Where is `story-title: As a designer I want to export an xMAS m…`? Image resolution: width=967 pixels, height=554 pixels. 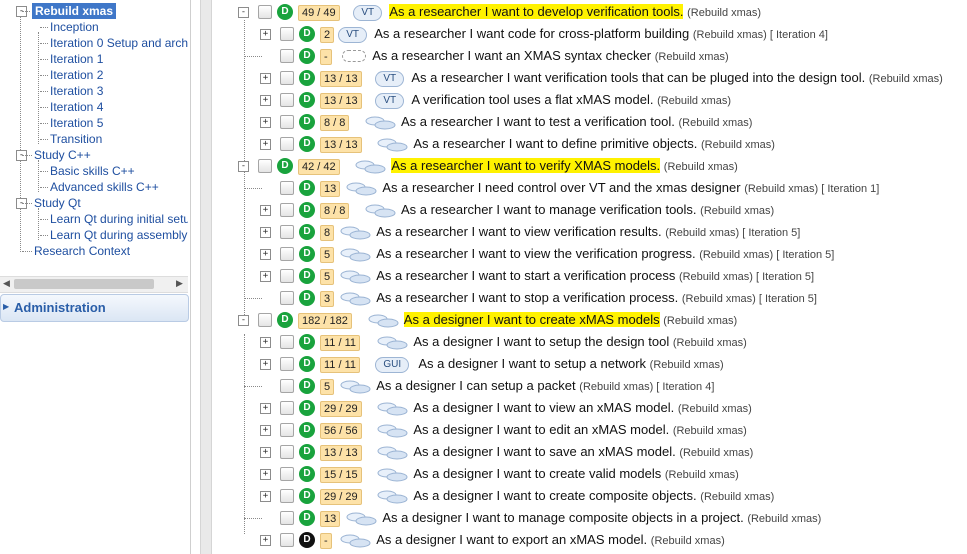
story-title: As a designer I want to export an xMAS m… is located at coordinates (550, 540).